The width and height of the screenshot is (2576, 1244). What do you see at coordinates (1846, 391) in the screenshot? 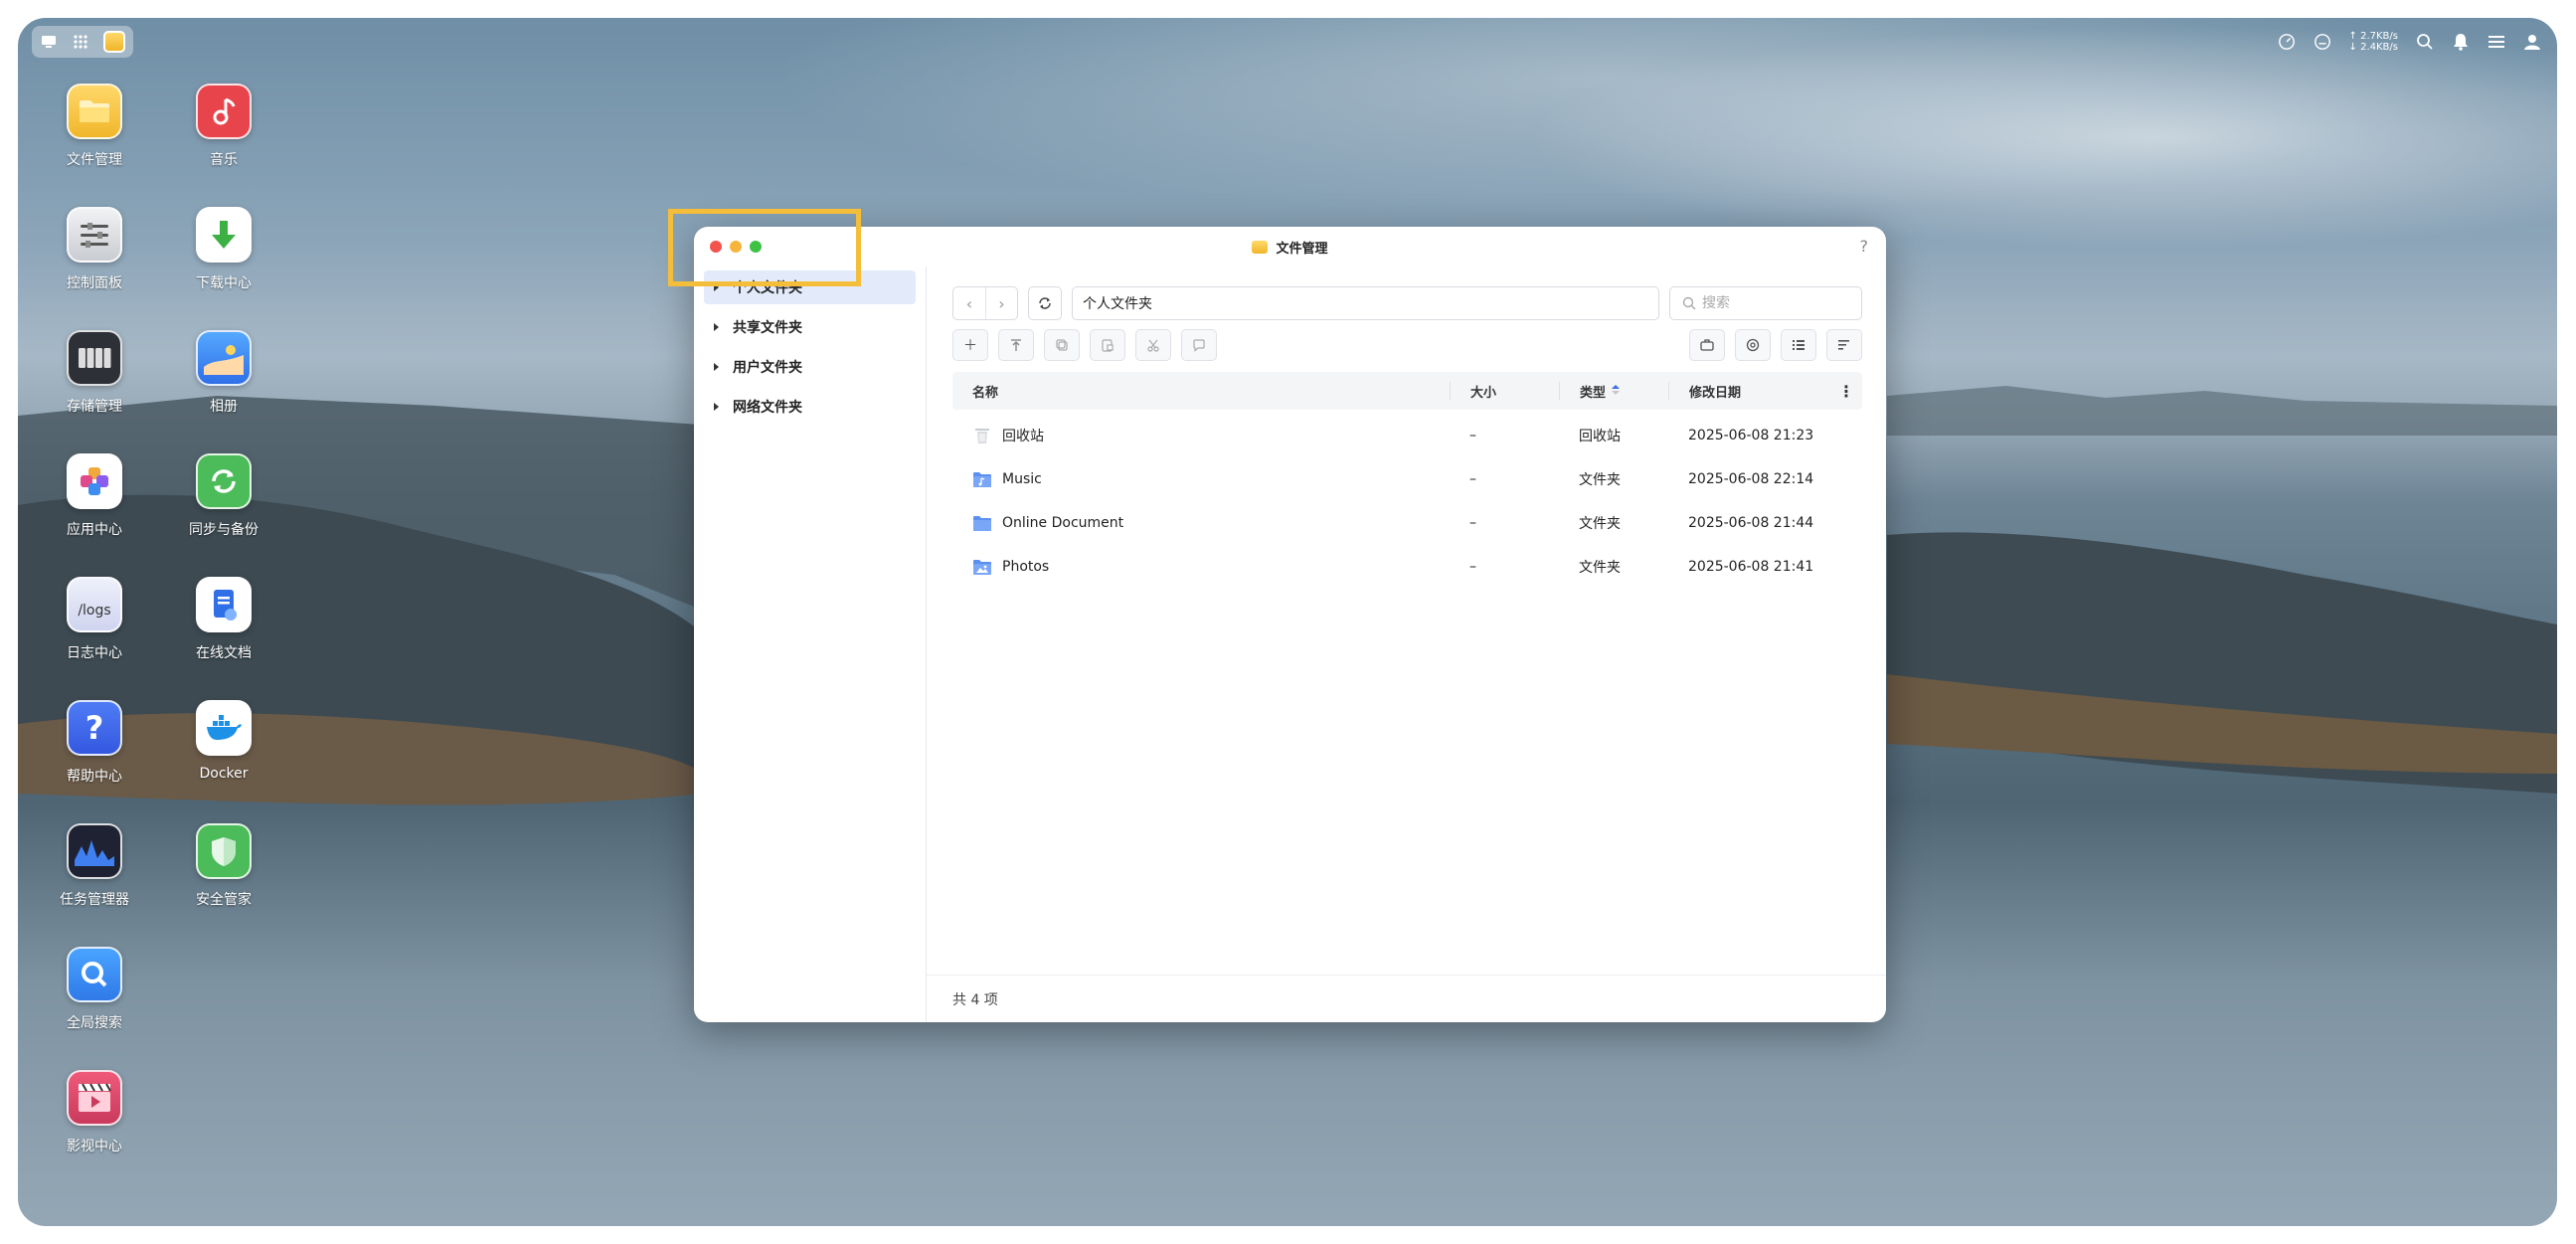
I see `column-options-icon: ⋮` at bounding box center [1846, 391].